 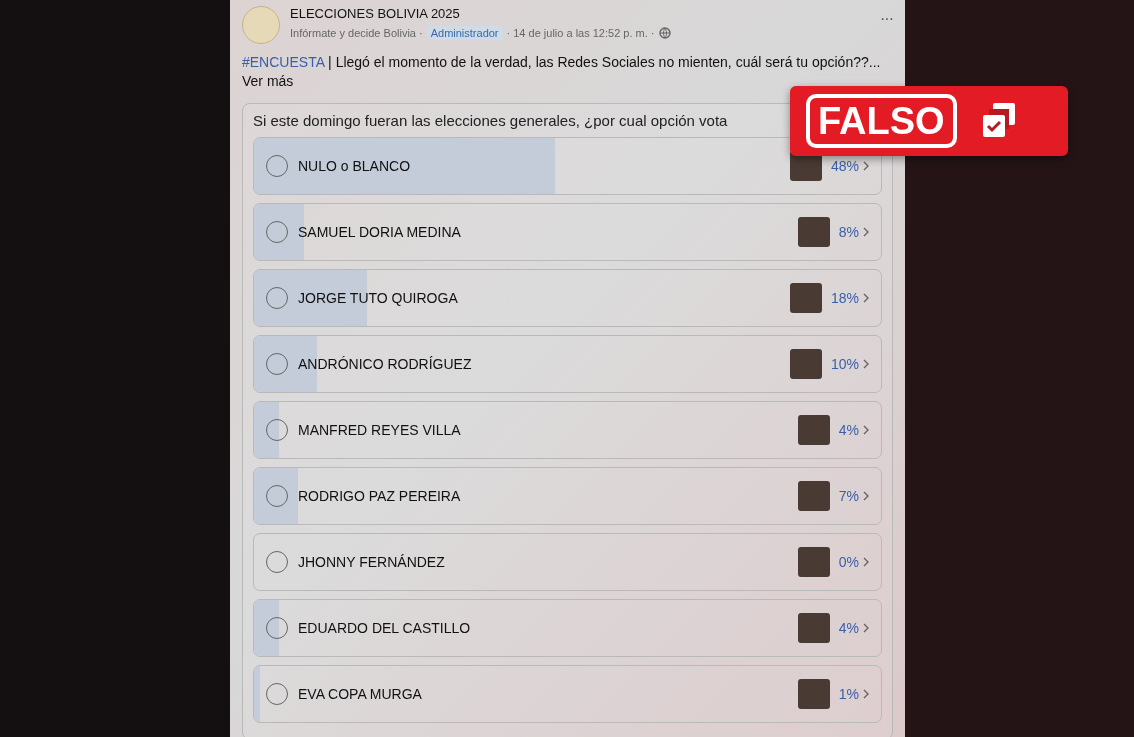 What do you see at coordinates (567, 496) in the screenshot?
I see `poll-option: RODRIGO PAZ PEREIRA 7%` at bounding box center [567, 496].